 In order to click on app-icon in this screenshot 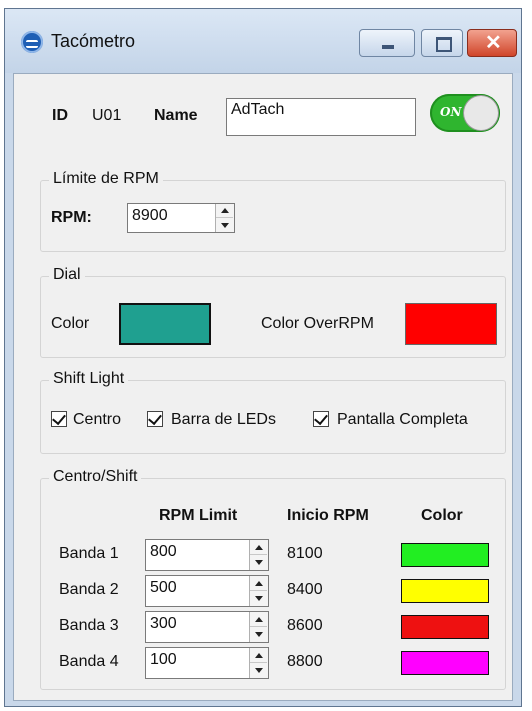, I will do `click(32, 42)`.